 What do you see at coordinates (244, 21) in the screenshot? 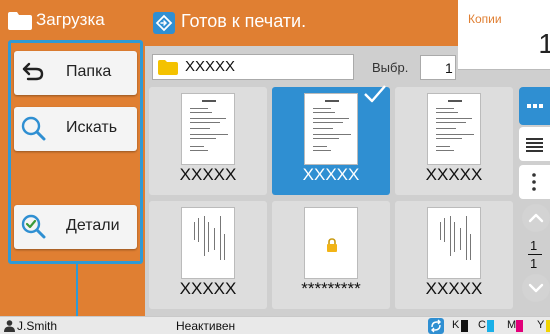
I see `status-text: Готов к печати.` at bounding box center [244, 21].